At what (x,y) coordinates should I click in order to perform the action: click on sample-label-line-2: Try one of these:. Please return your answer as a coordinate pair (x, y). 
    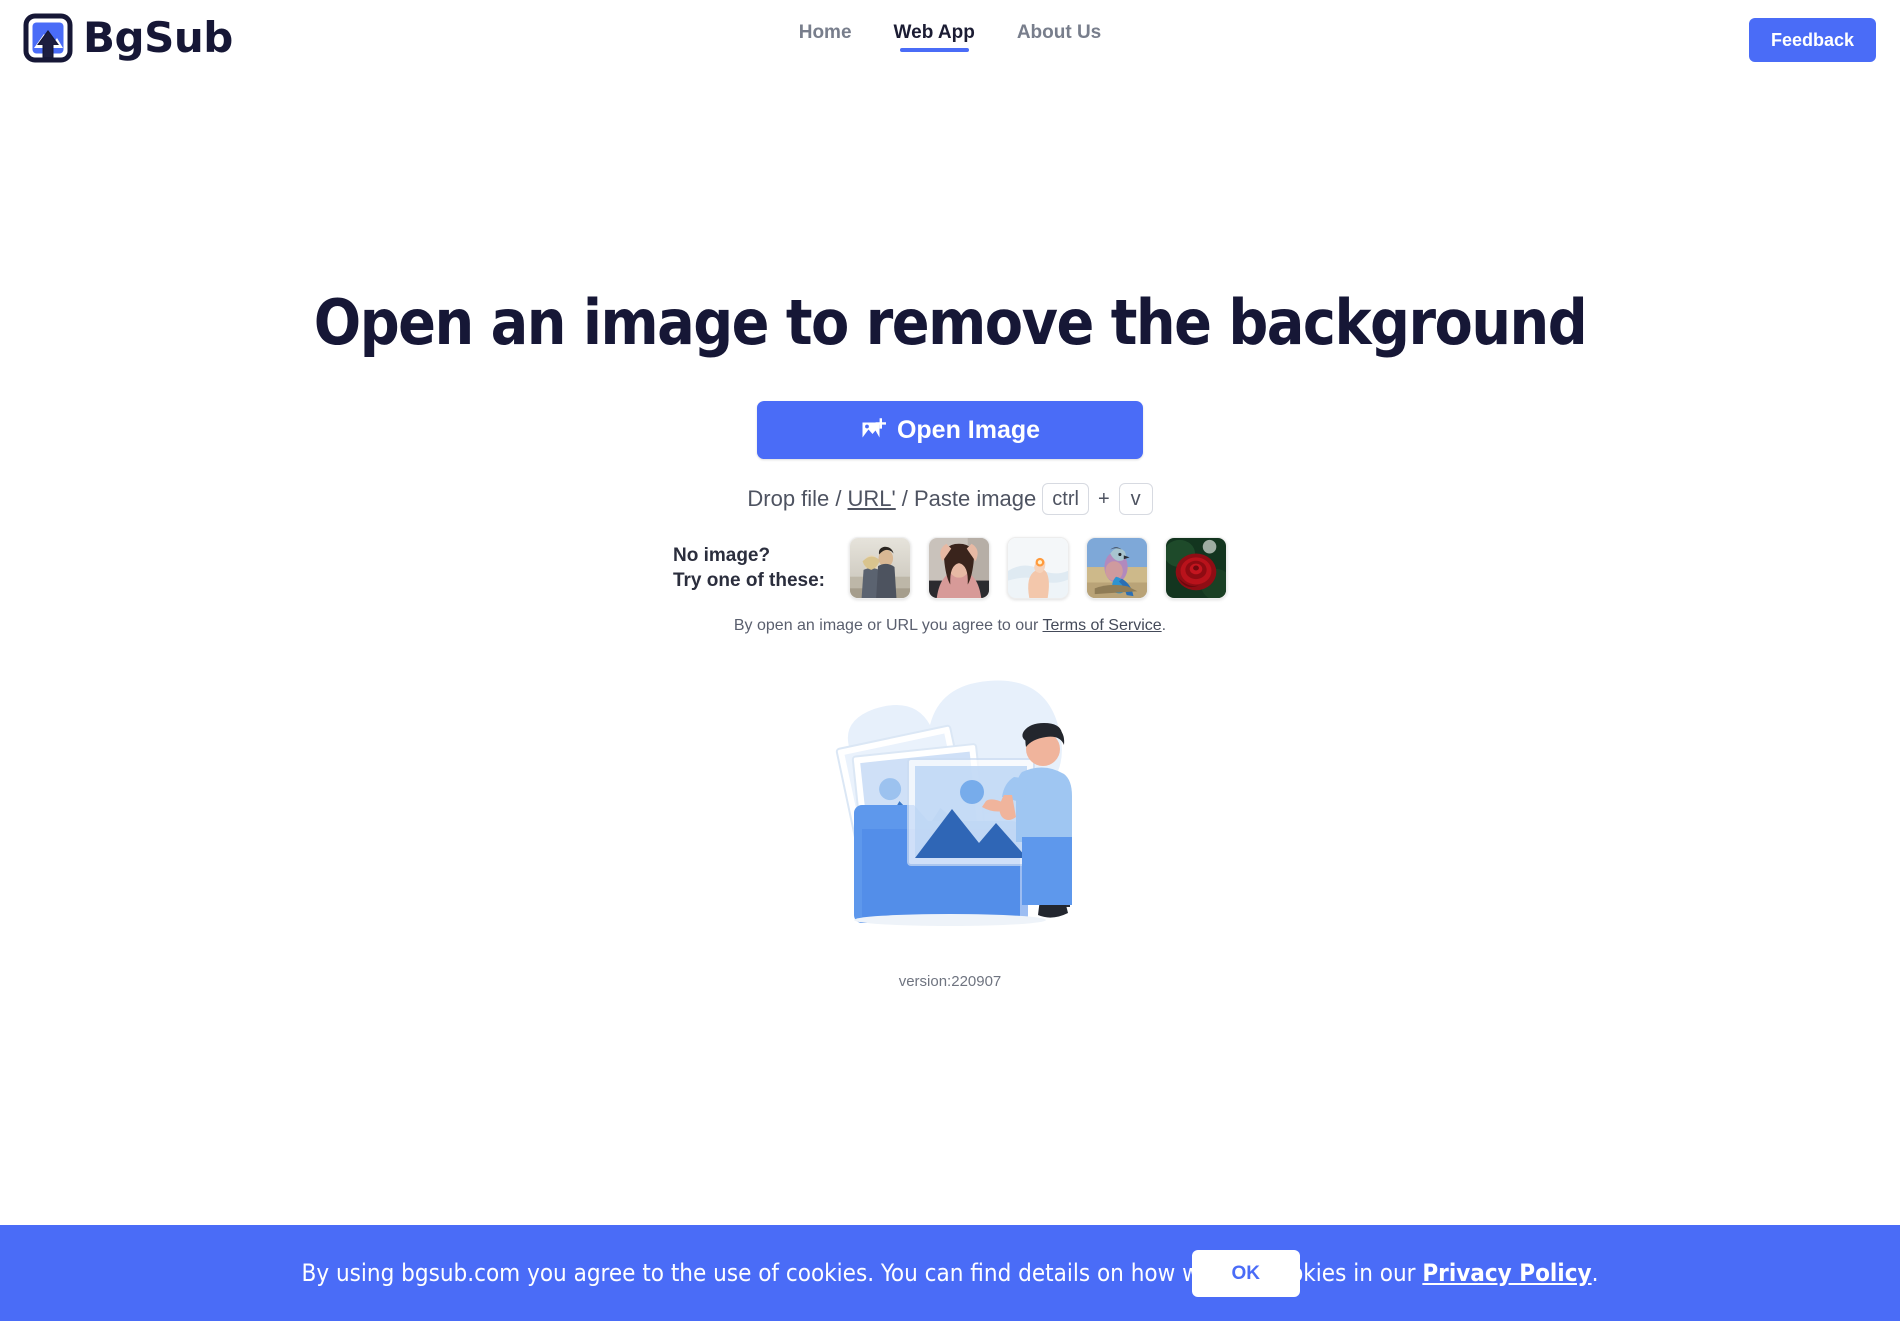
    Looking at the image, I should click on (749, 581).